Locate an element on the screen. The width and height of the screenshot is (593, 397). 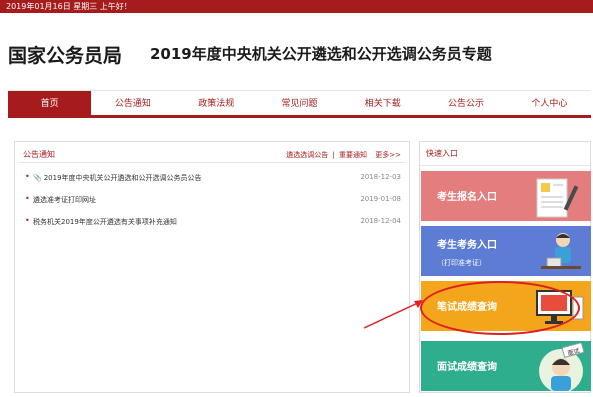
student-at-desk-icon is located at coordinates (561, 251).